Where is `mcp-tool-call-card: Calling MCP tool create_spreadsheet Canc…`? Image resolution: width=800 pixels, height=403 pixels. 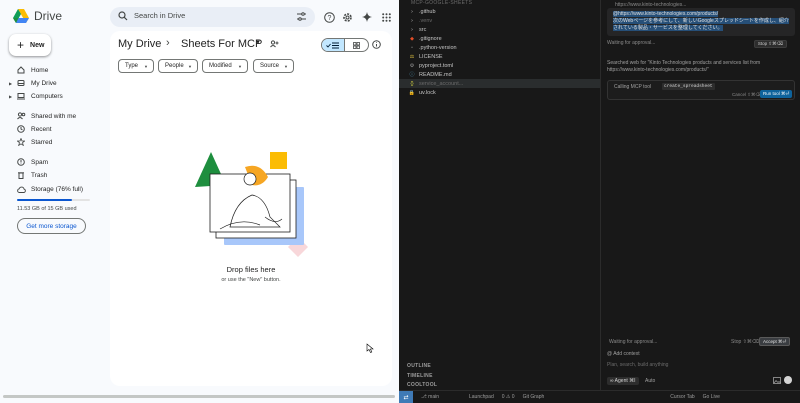 mcp-tool-call-card: Calling MCP tool create_spreadsheet Canc… is located at coordinates (701, 90).